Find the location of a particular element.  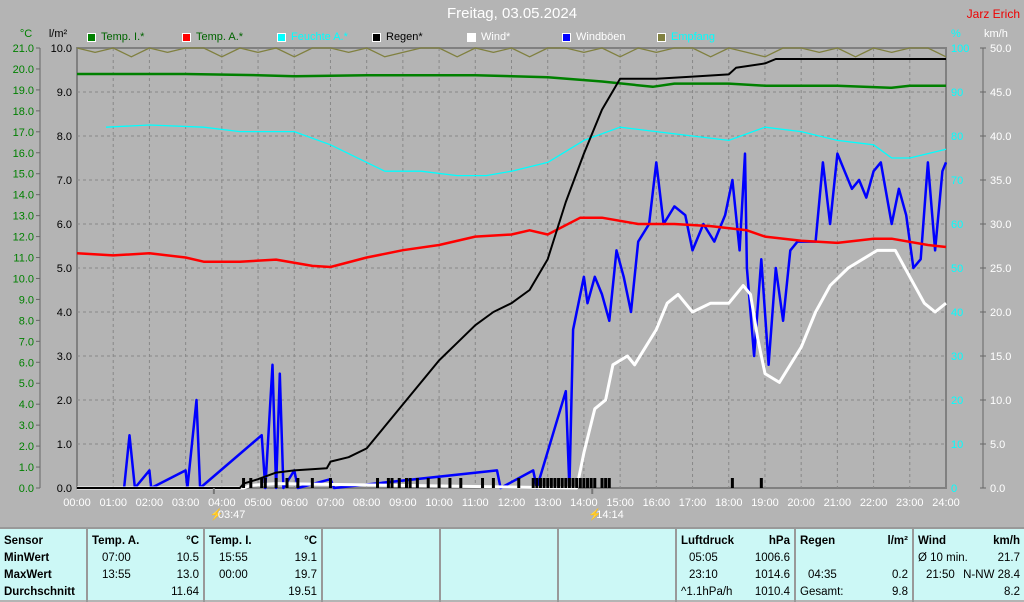

temp-axis-tick: 15.0 is located at coordinates (23, 175).